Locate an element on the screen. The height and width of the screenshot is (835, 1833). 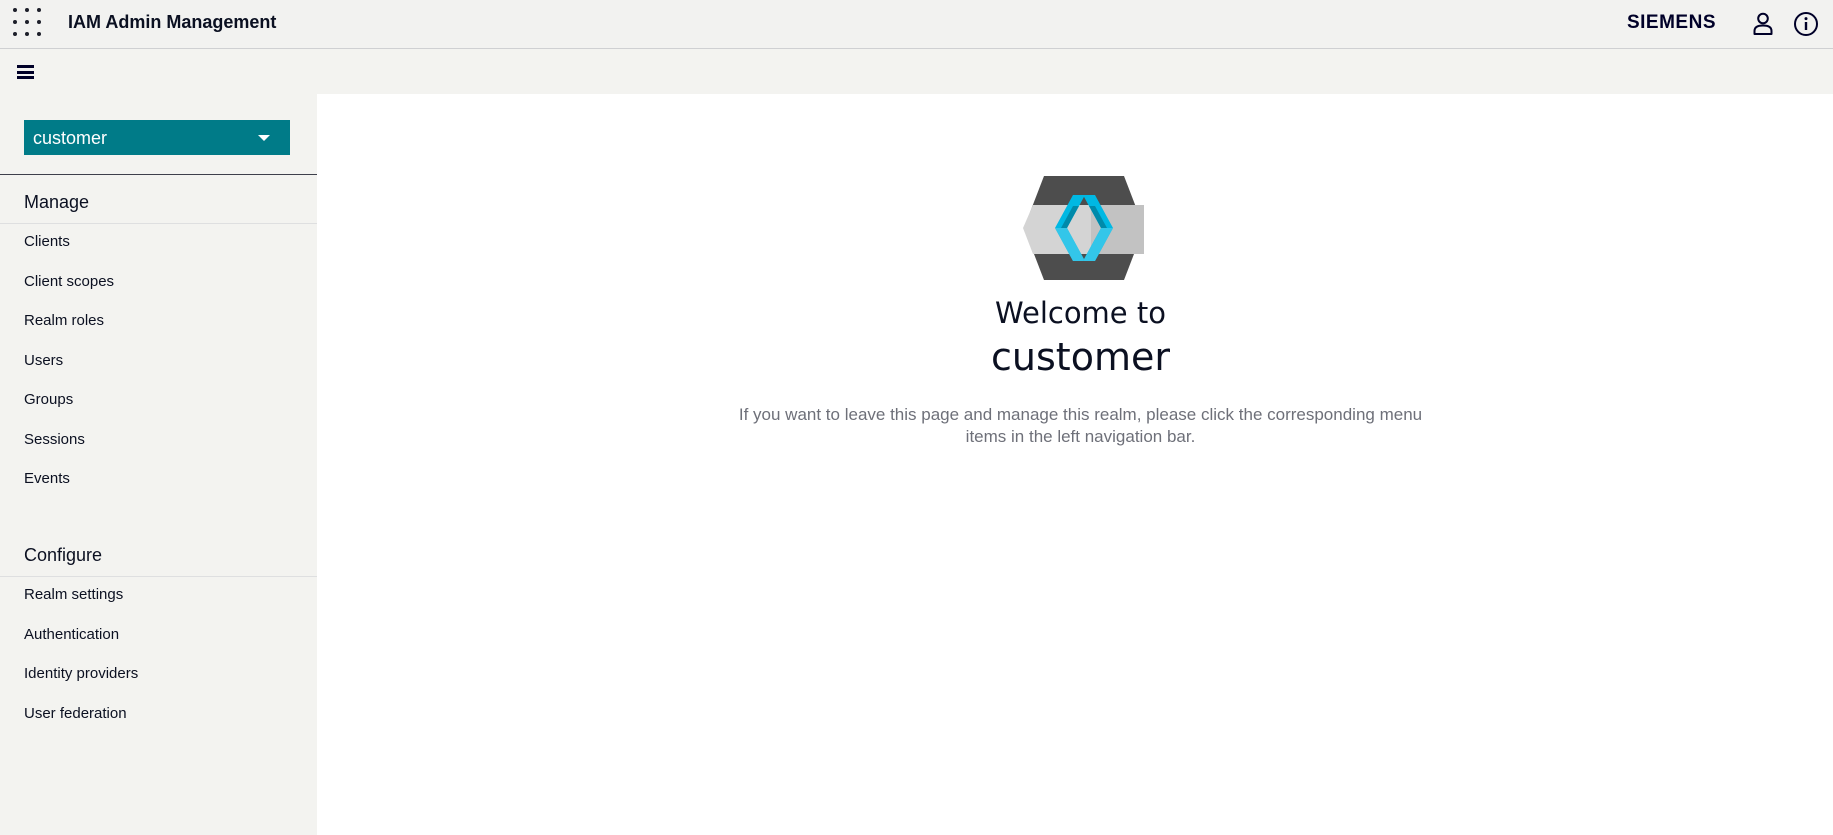
app-grid-icon is located at coordinates (27, 23).